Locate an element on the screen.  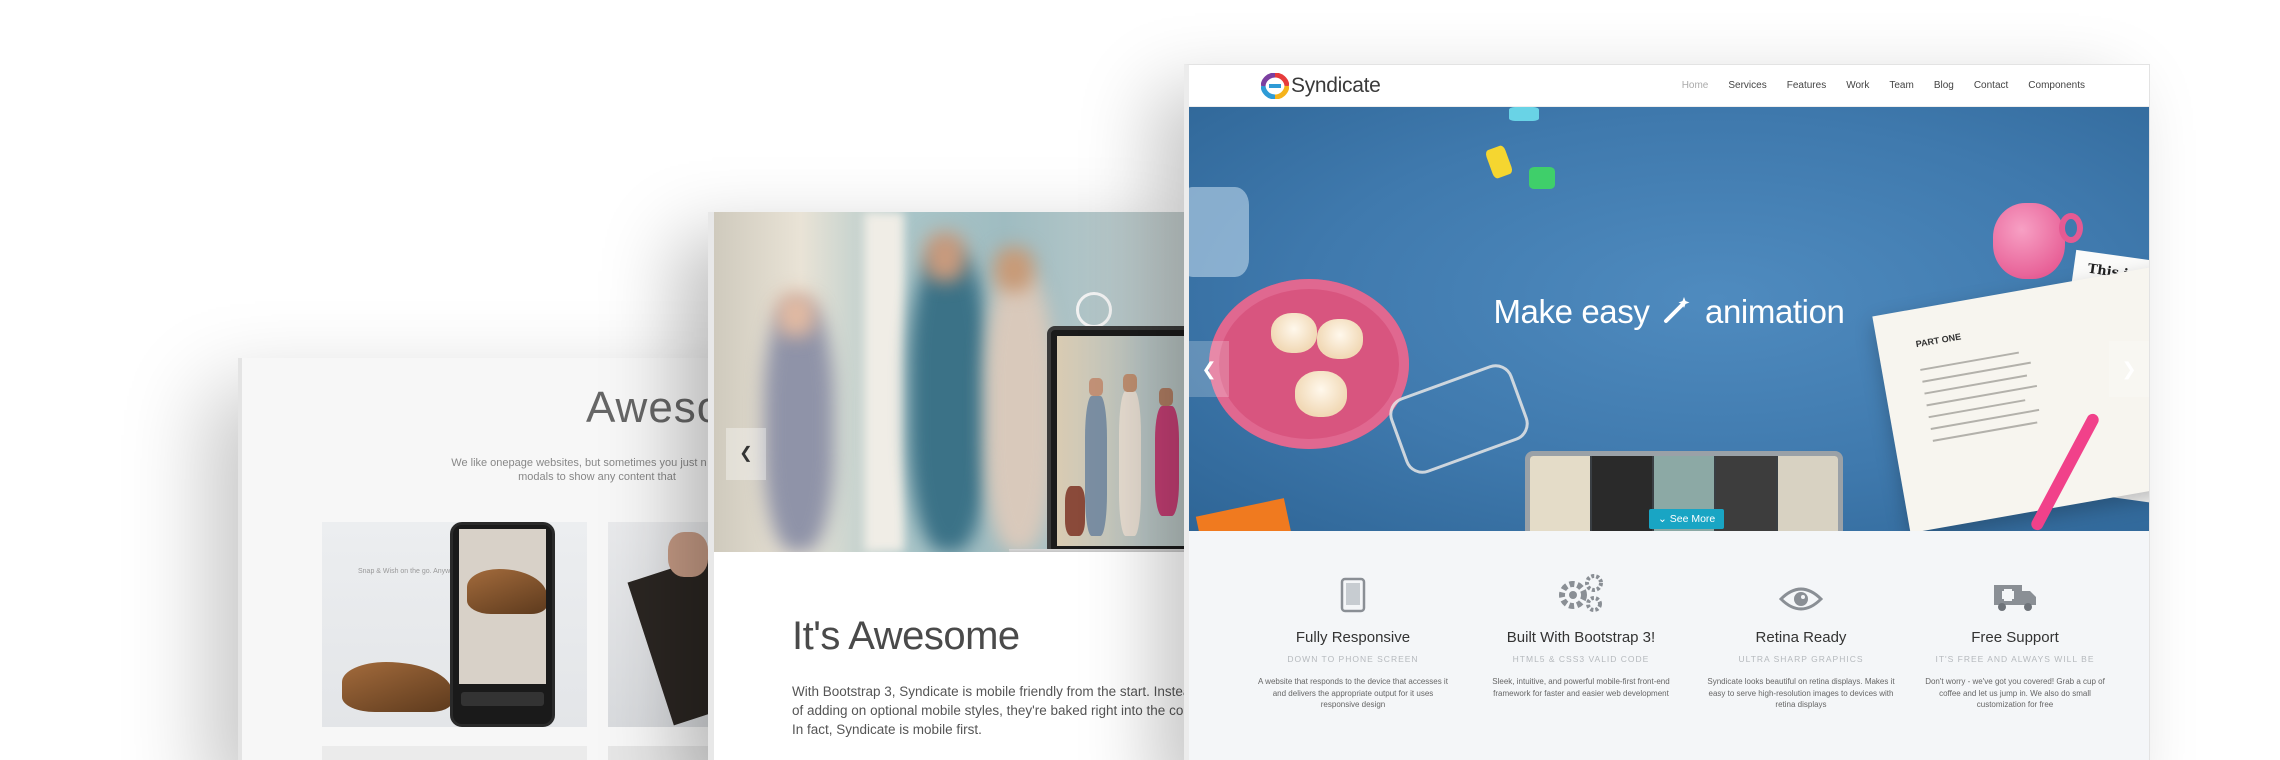
gears-icon is located at coordinates (1581, 592).